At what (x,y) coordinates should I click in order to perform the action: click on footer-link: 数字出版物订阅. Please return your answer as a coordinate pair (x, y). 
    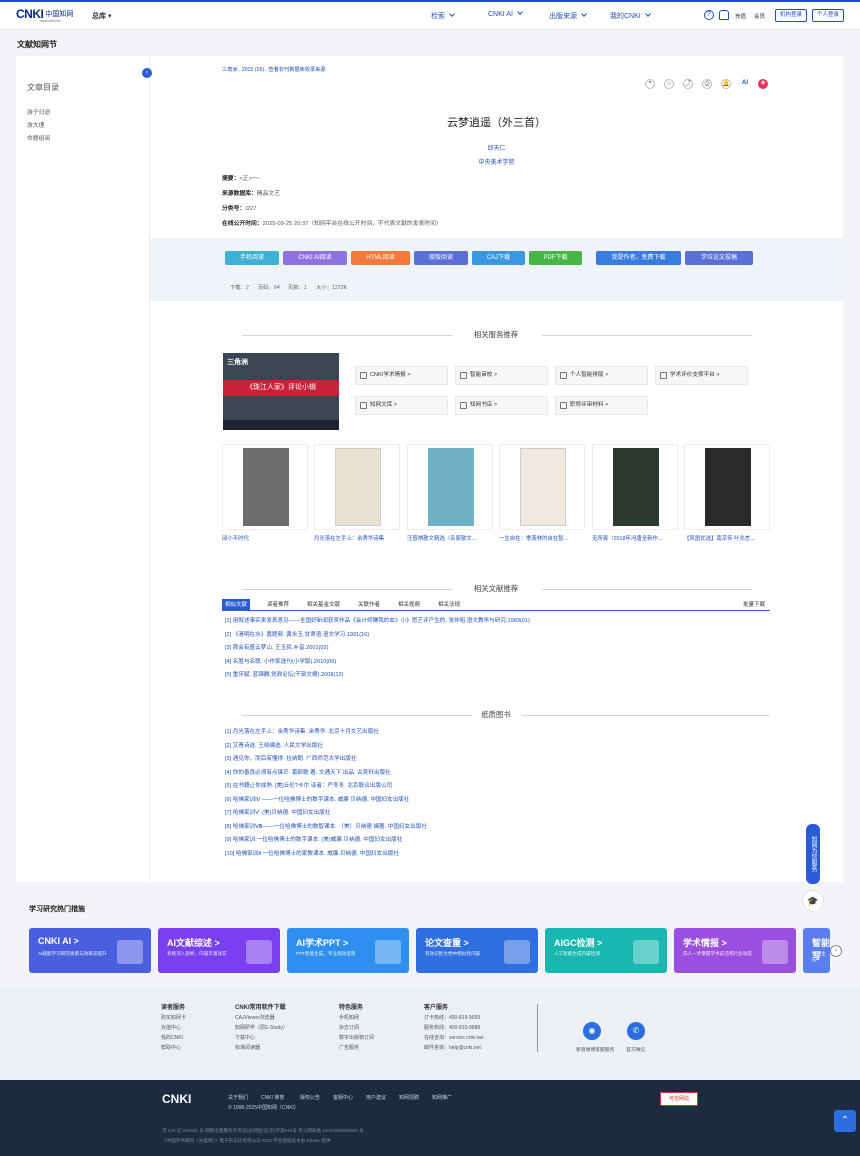
    Looking at the image, I should click on (356, 1038).